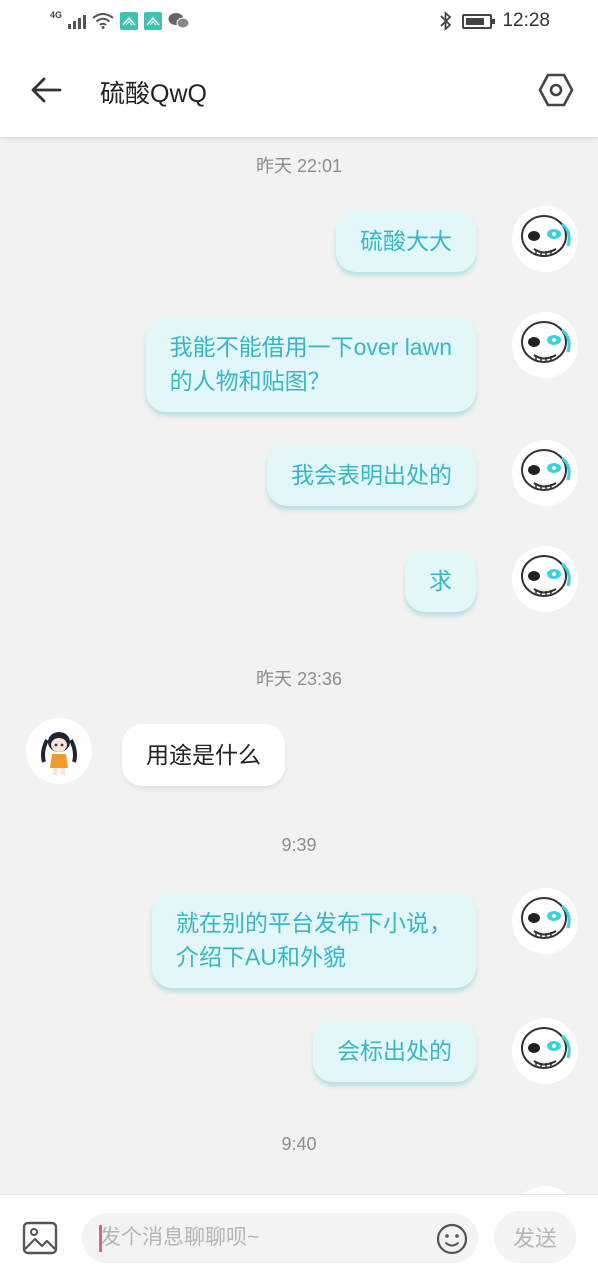 Image resolution: width=598 pixels, height=1280 pixels. I want to click on notification-app-icon, so click(129, 21).